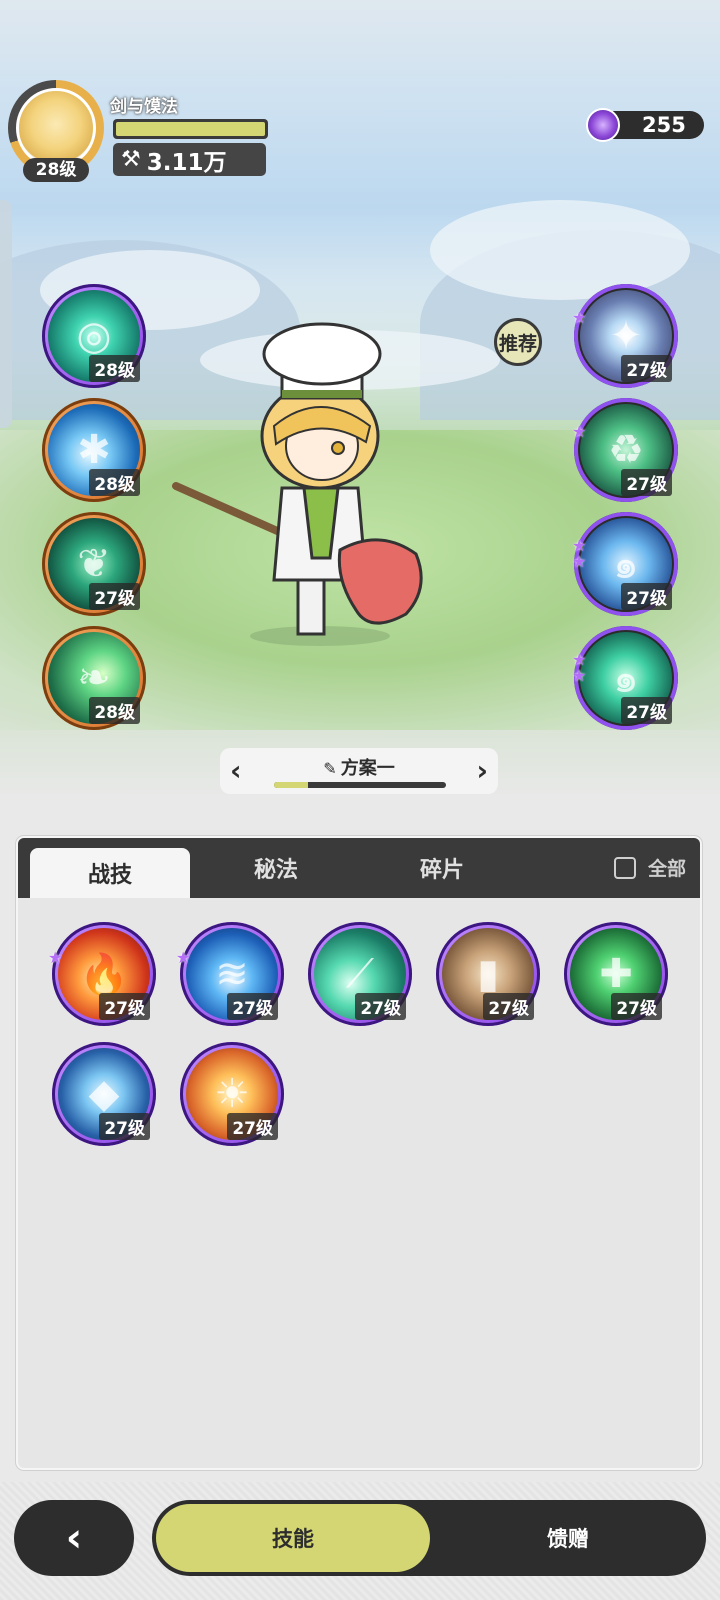 This screenshot has width=720, height=1600. Describe the element at coordinates (367, 768) in the screenshot. I see `loadout-name: 方案一` at that location.